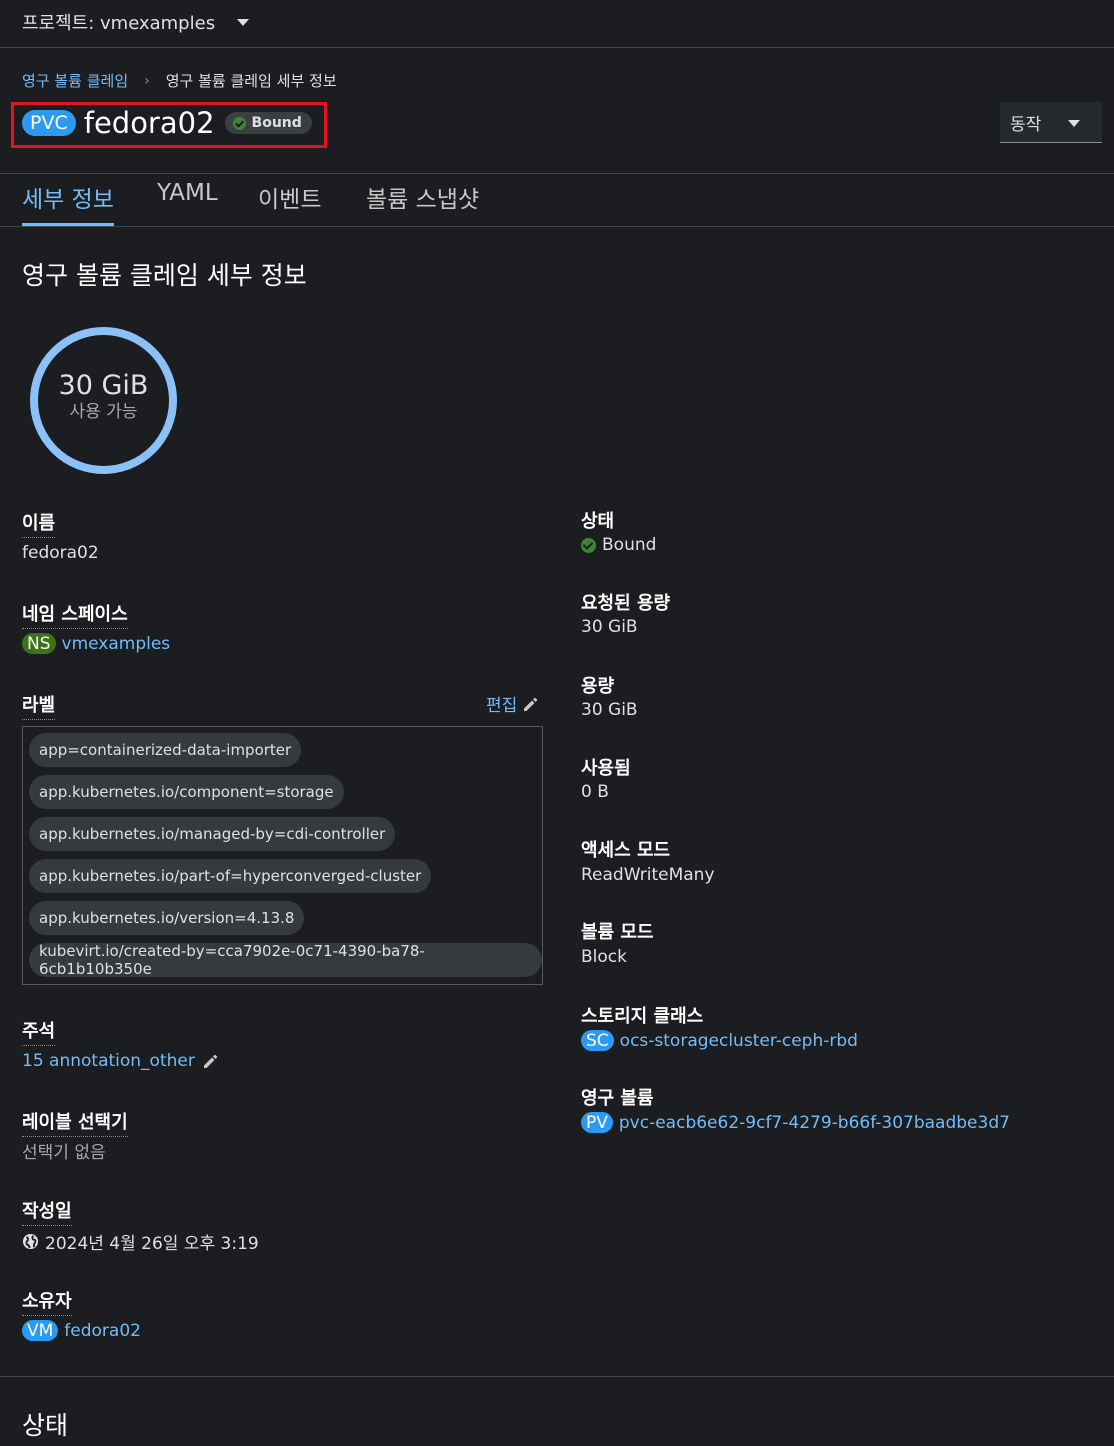 Image resolution: width=1114 pixels, height=1446 pixels. What do you see at coordinates (165, 750) in the screenshot?
I see `label-chip: app=containerized-data-importer` at bounding box center [165, 750].